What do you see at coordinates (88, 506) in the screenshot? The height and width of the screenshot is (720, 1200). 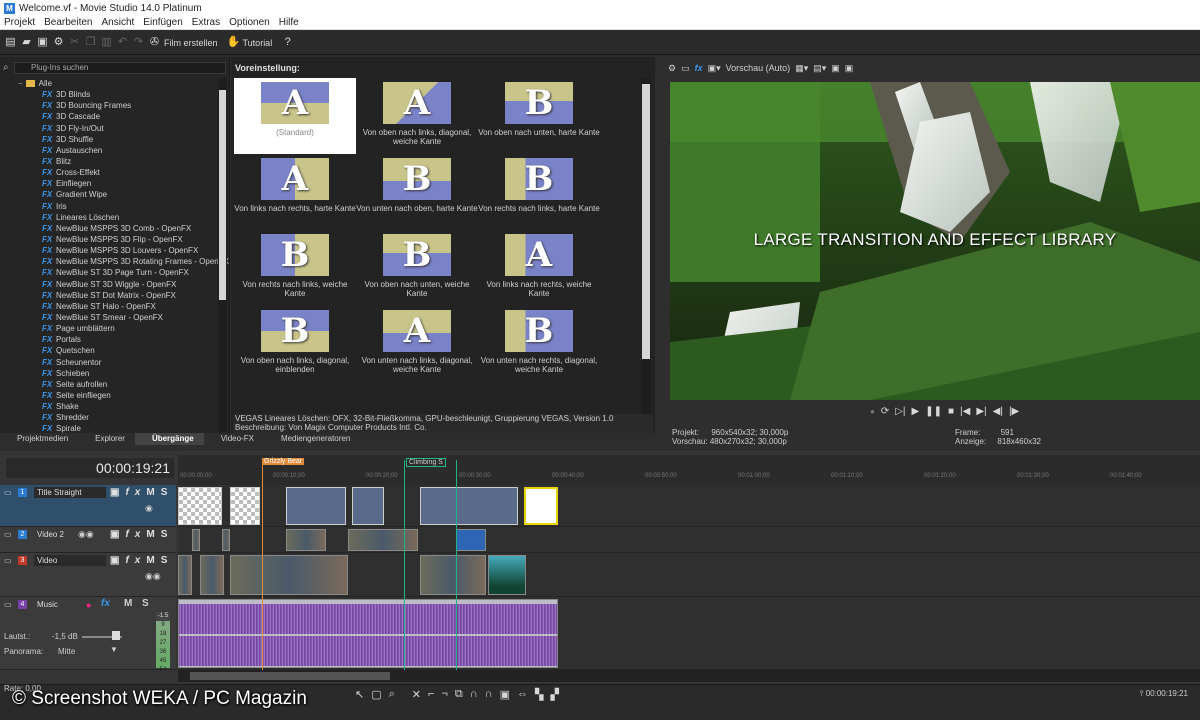 I see `track-header-1: ▭ 1 Title Straight ▣fxMS ◉` at bounding box center [88, 506].